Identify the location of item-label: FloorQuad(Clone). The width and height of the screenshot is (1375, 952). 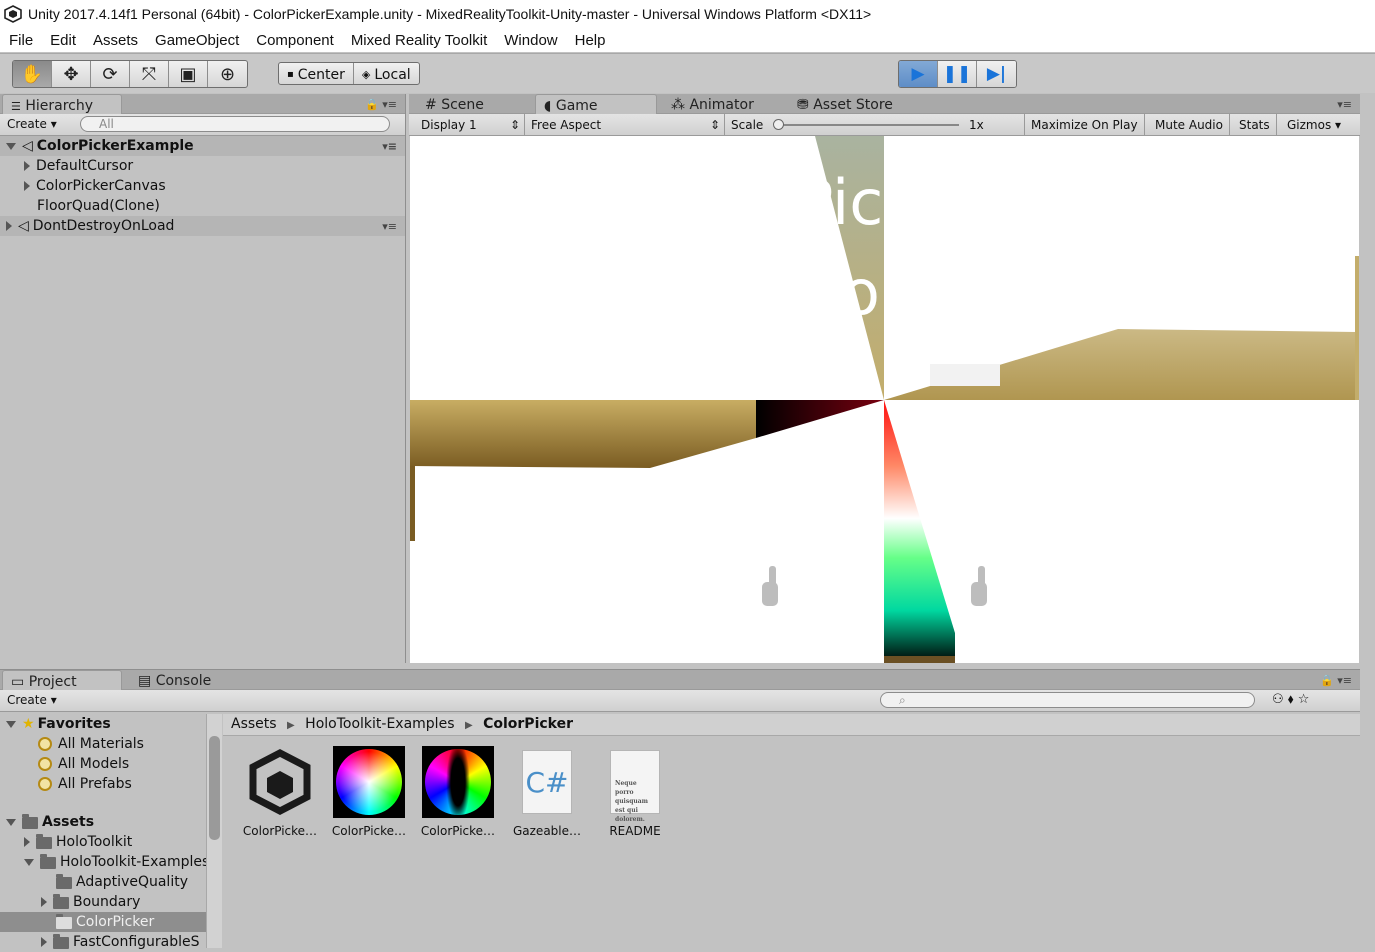
(98, 206).